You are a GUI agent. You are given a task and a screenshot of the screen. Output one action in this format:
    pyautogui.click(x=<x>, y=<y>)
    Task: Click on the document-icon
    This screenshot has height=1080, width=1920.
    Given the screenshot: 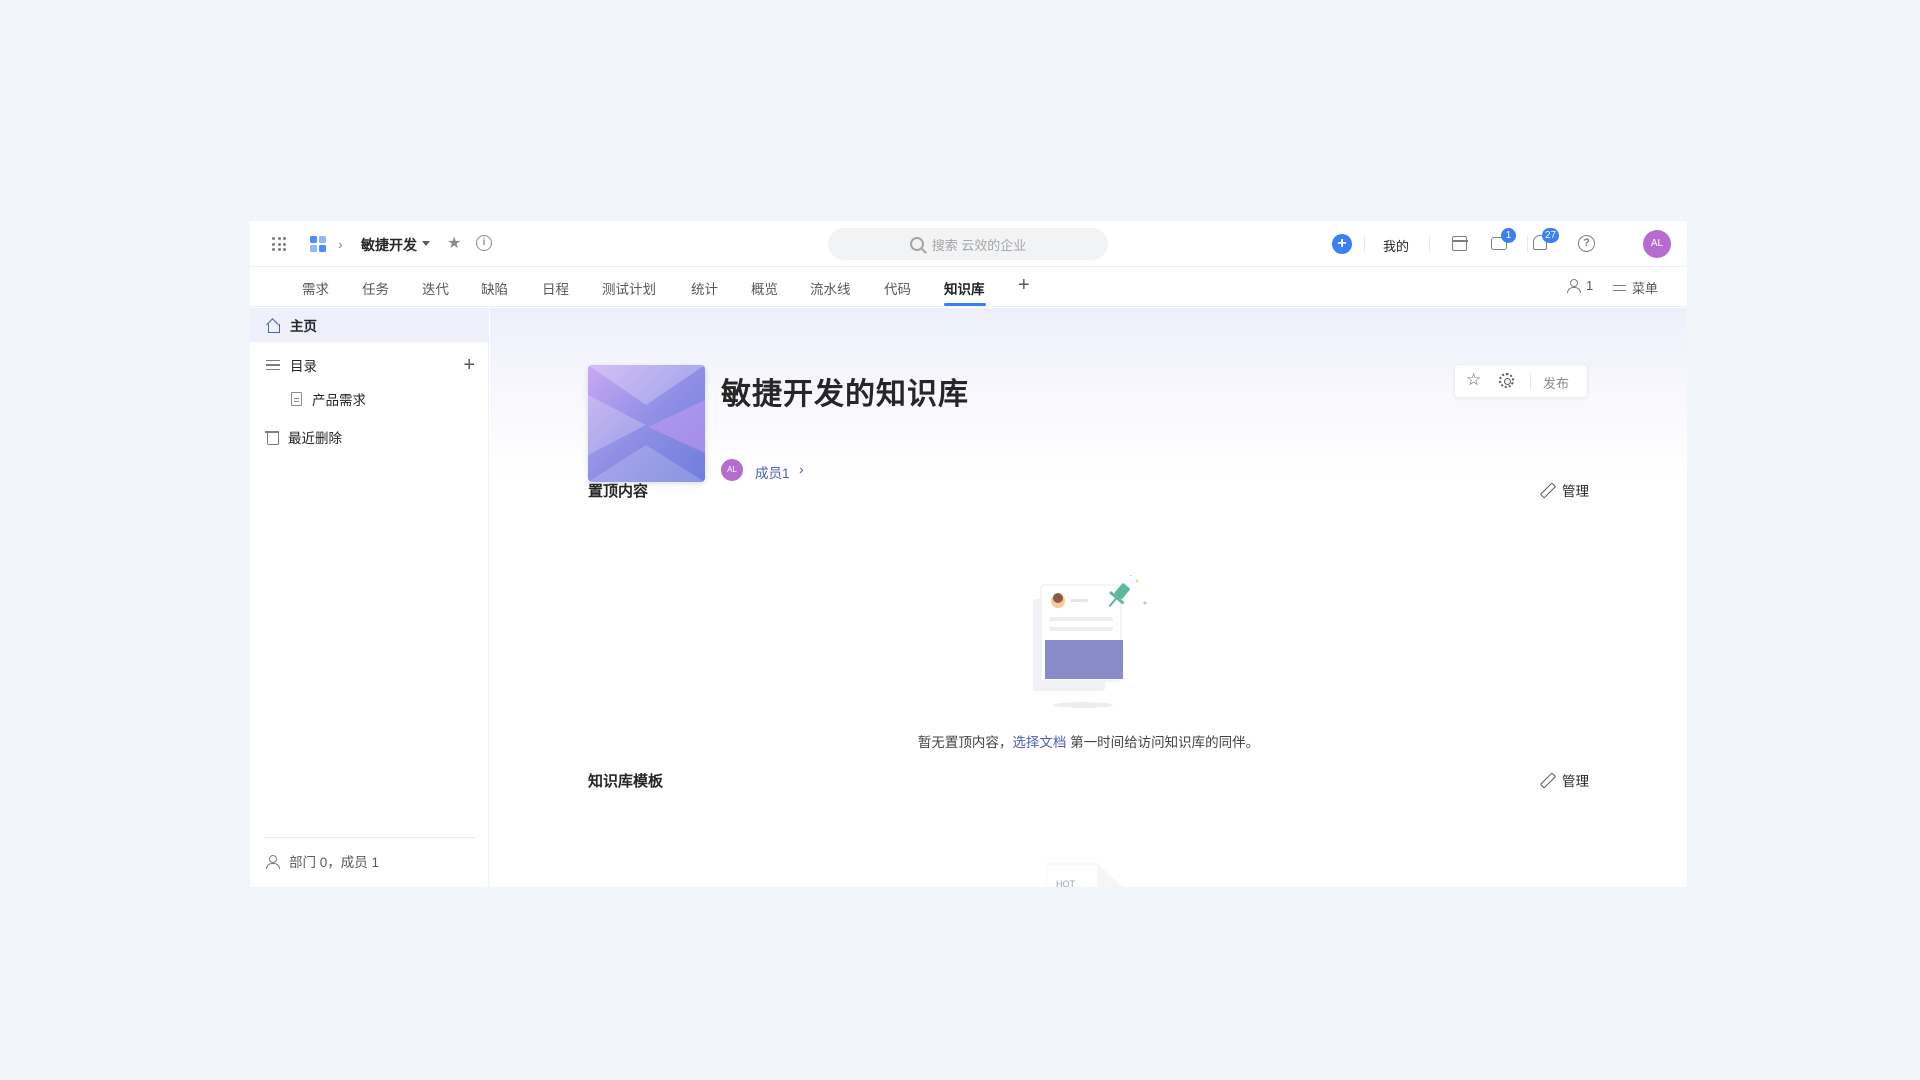 What is the action you would take?
    pyautogui.click(x=296, y=399)
    